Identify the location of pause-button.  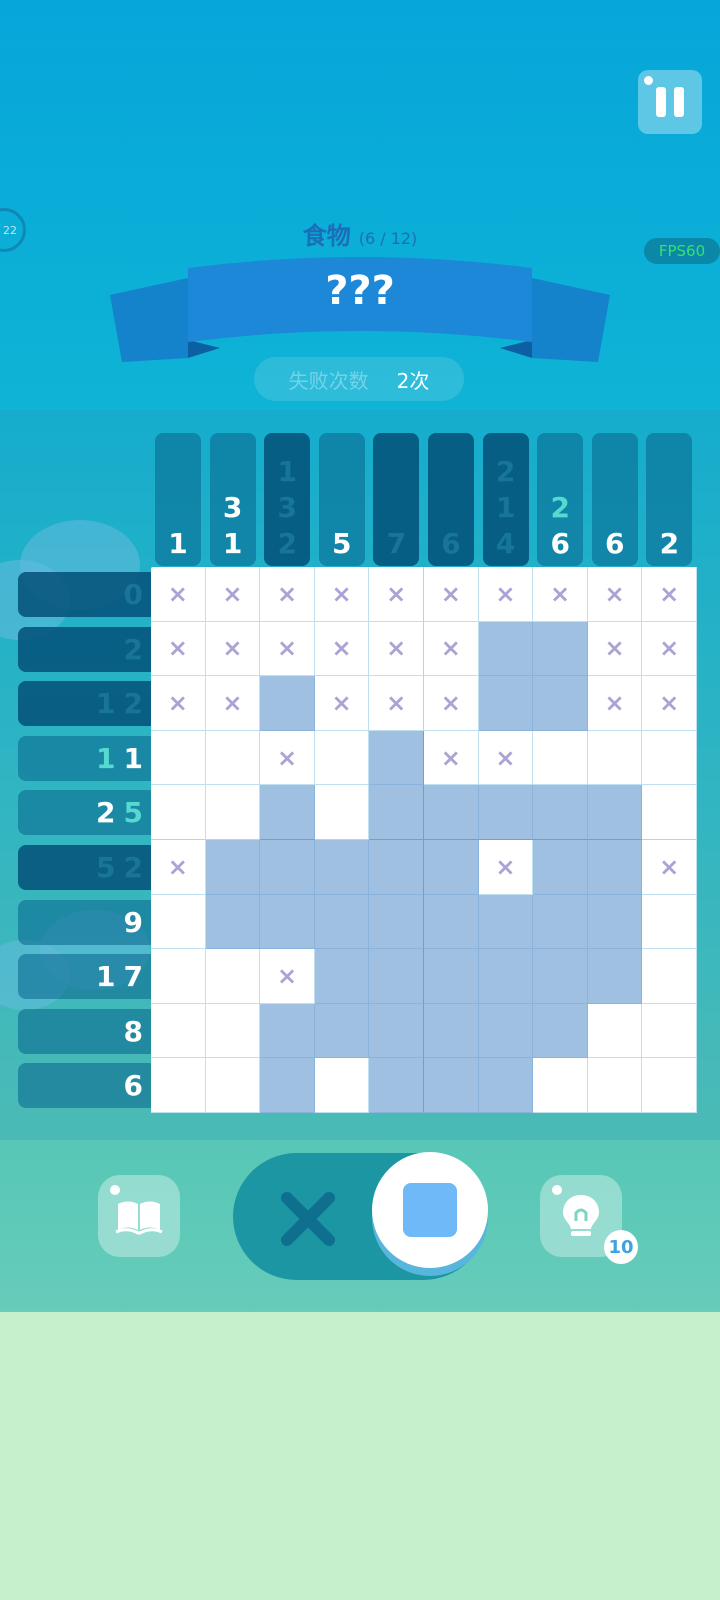
(670, 102).